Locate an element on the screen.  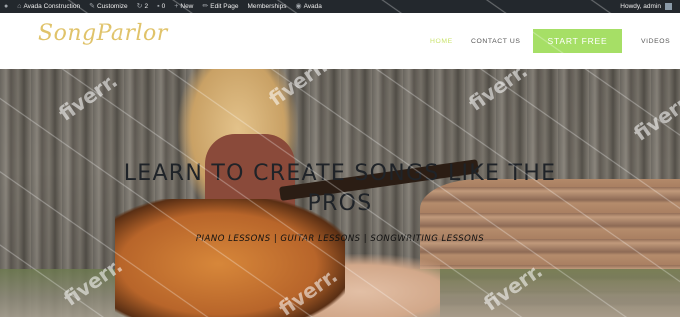
memberships-label: Memberships is located at coordinates (267, 6).